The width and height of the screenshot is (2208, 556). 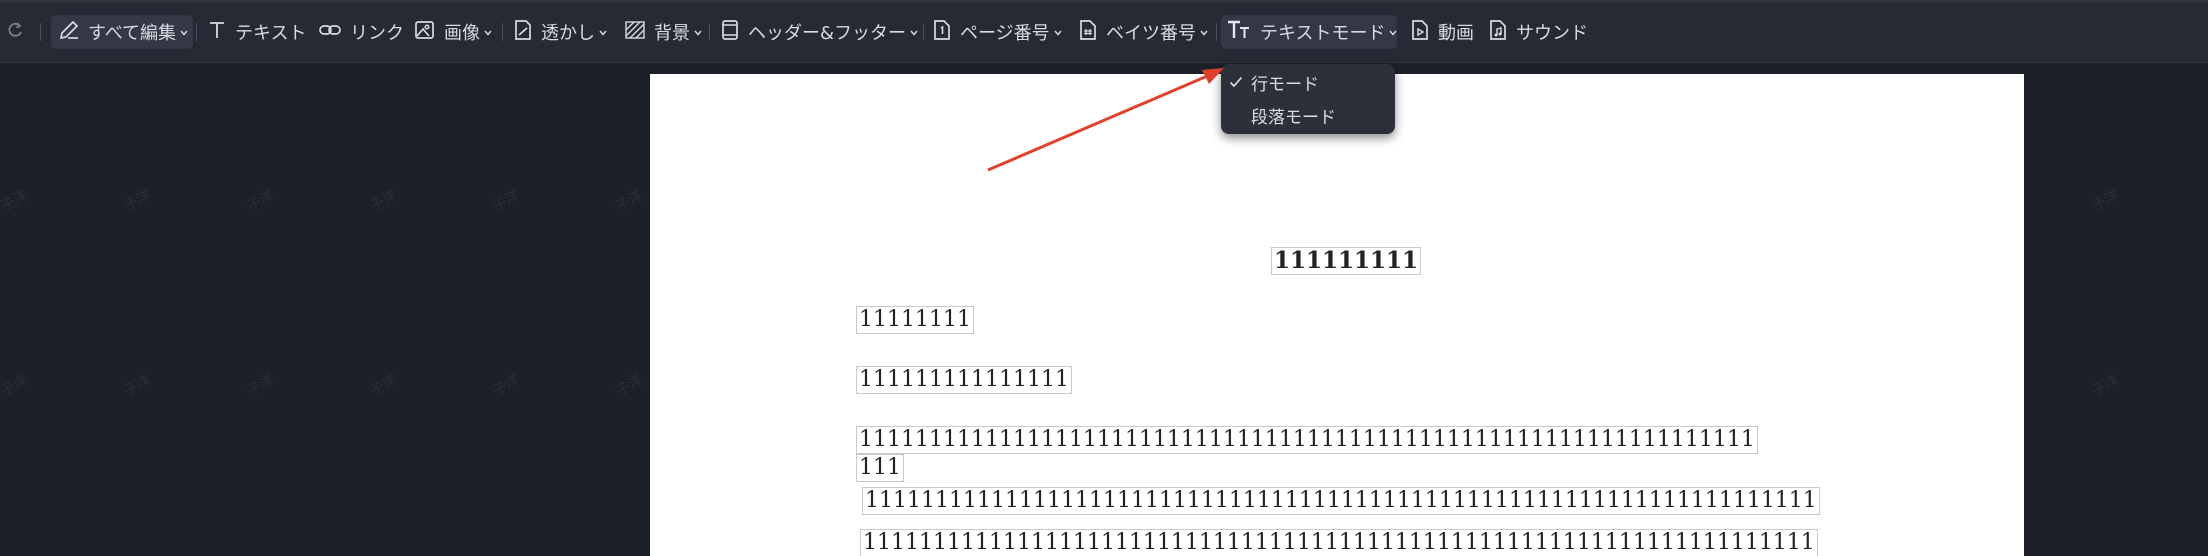 What do you see at coordinates (69, 32) in the screenshot?
I see `pen-edit-icon` at bounding box center [69, 32].